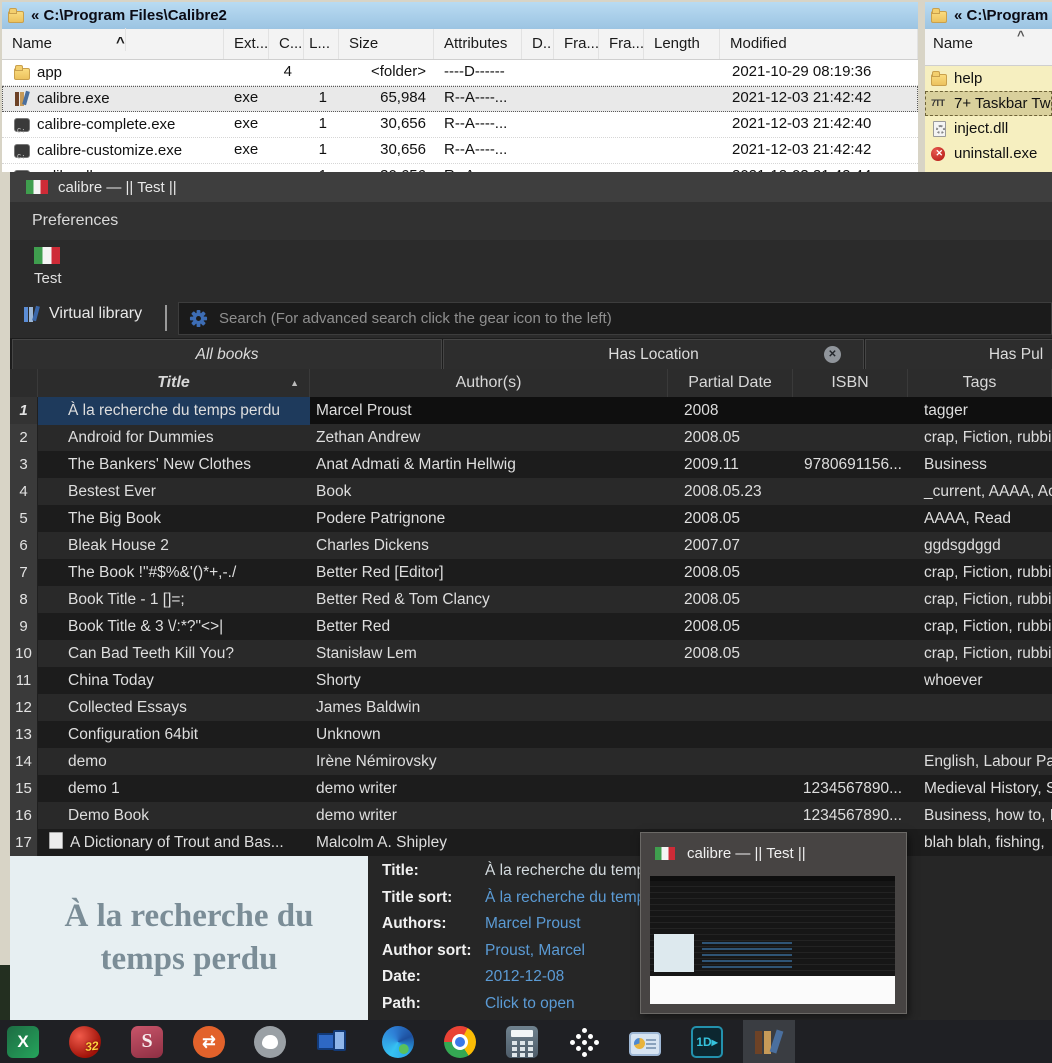 Image resolution: width=1052 pixels, height=1063 pixels. What do you see at coordinates (83, 314) in the screenshot?
I see `virtual-library-button: Virtual library` at bounding box center [83, 314].